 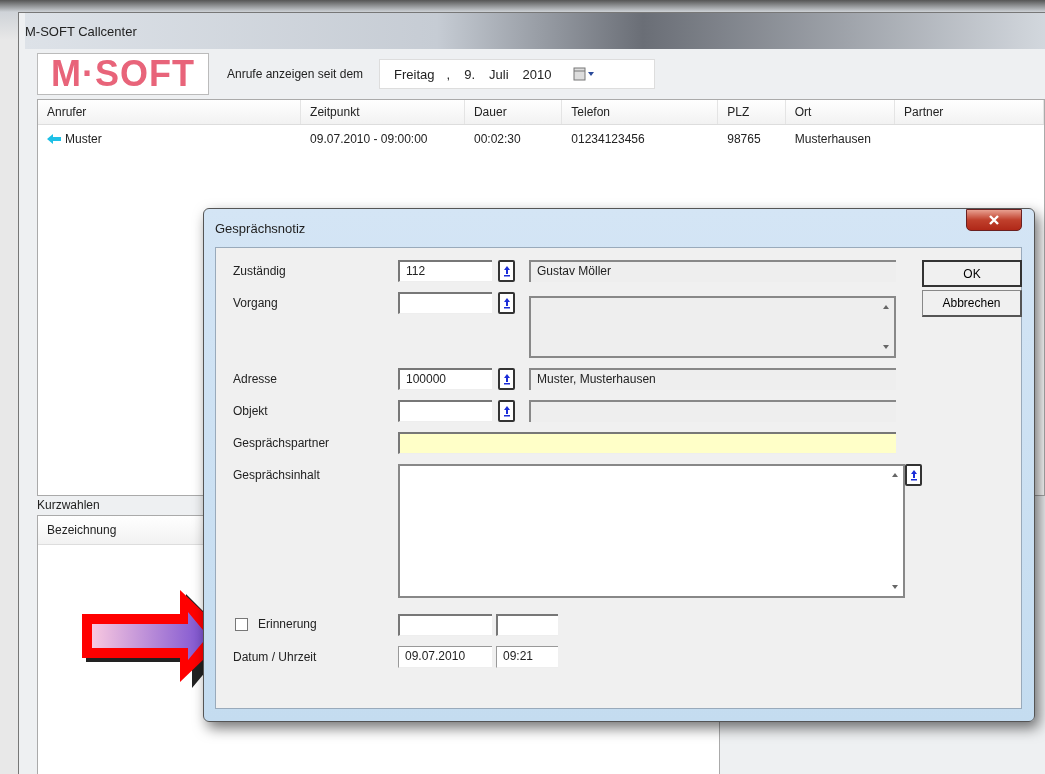 What do you see at coordinates (640, 112) in the screenshot?
I see `column-header: Telefon` at bounding box center [640, 112].